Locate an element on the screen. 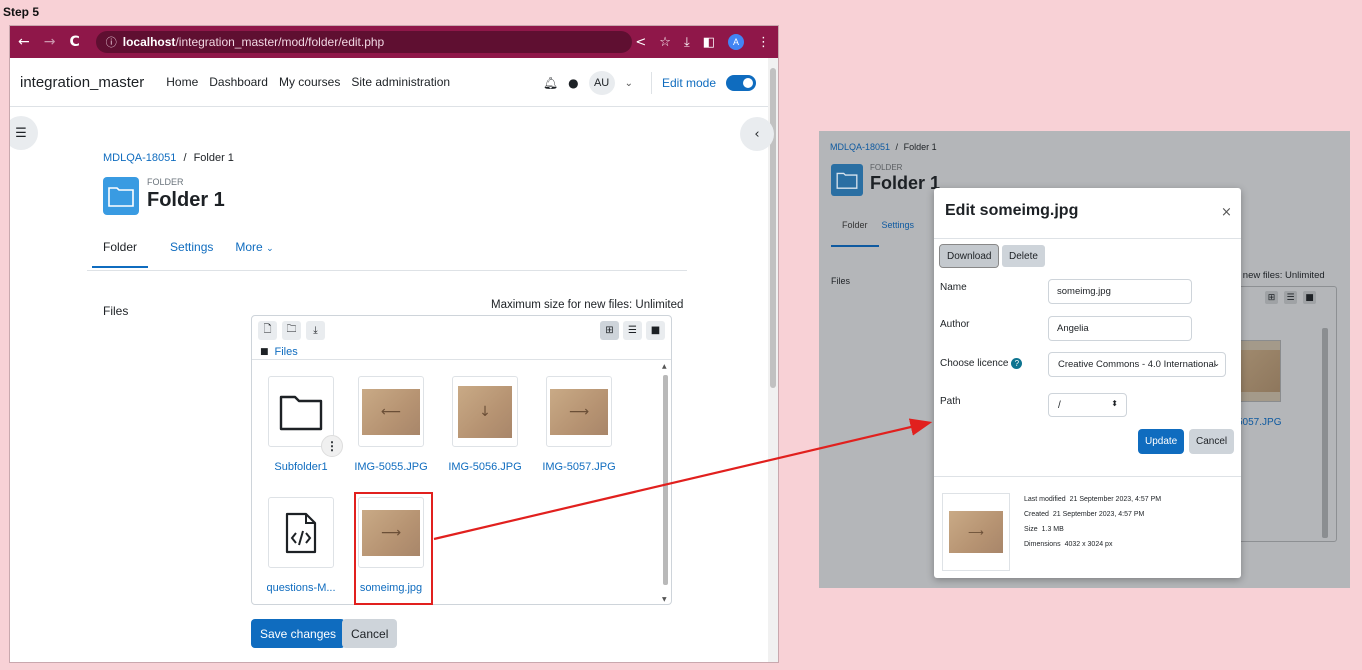 The width and height of the screenshot is (1362, 670). nav-my-courses: My courses is located at coordinates (309, 82).